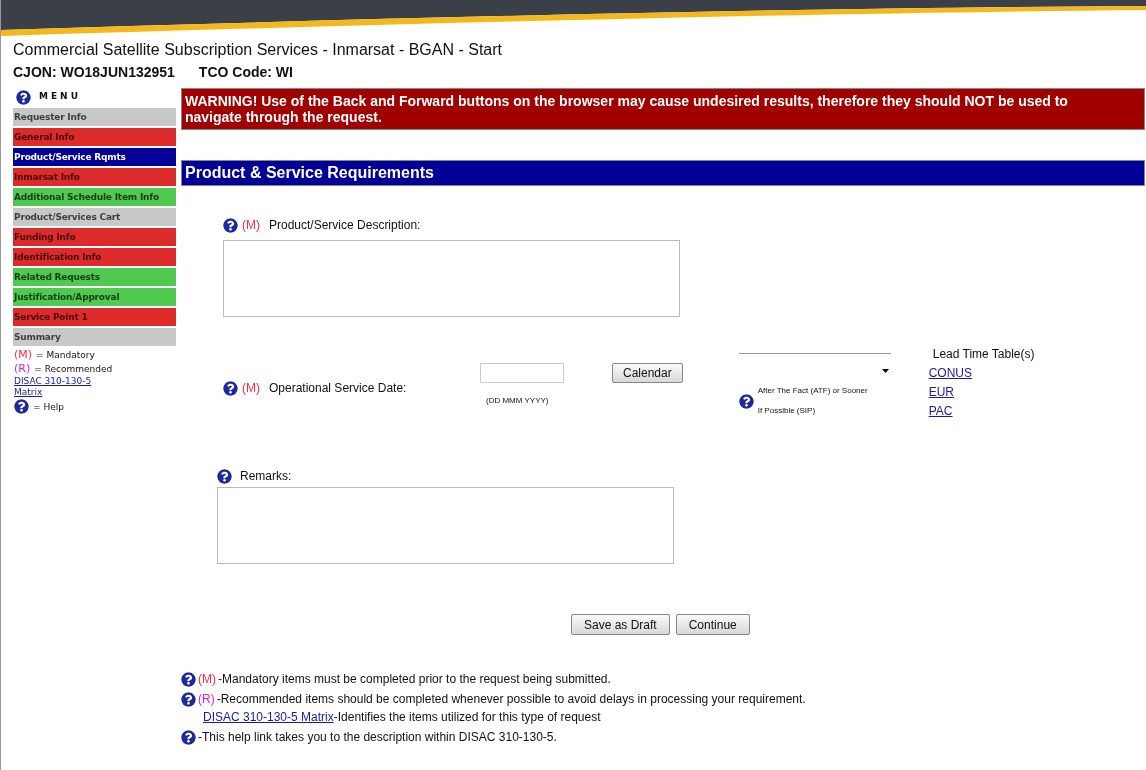 The image size is (1146, 770). What do you see at coordinates (206, 699) in the screenshot?
I see `note-mark: (R)` at bounding box center [206, 699].